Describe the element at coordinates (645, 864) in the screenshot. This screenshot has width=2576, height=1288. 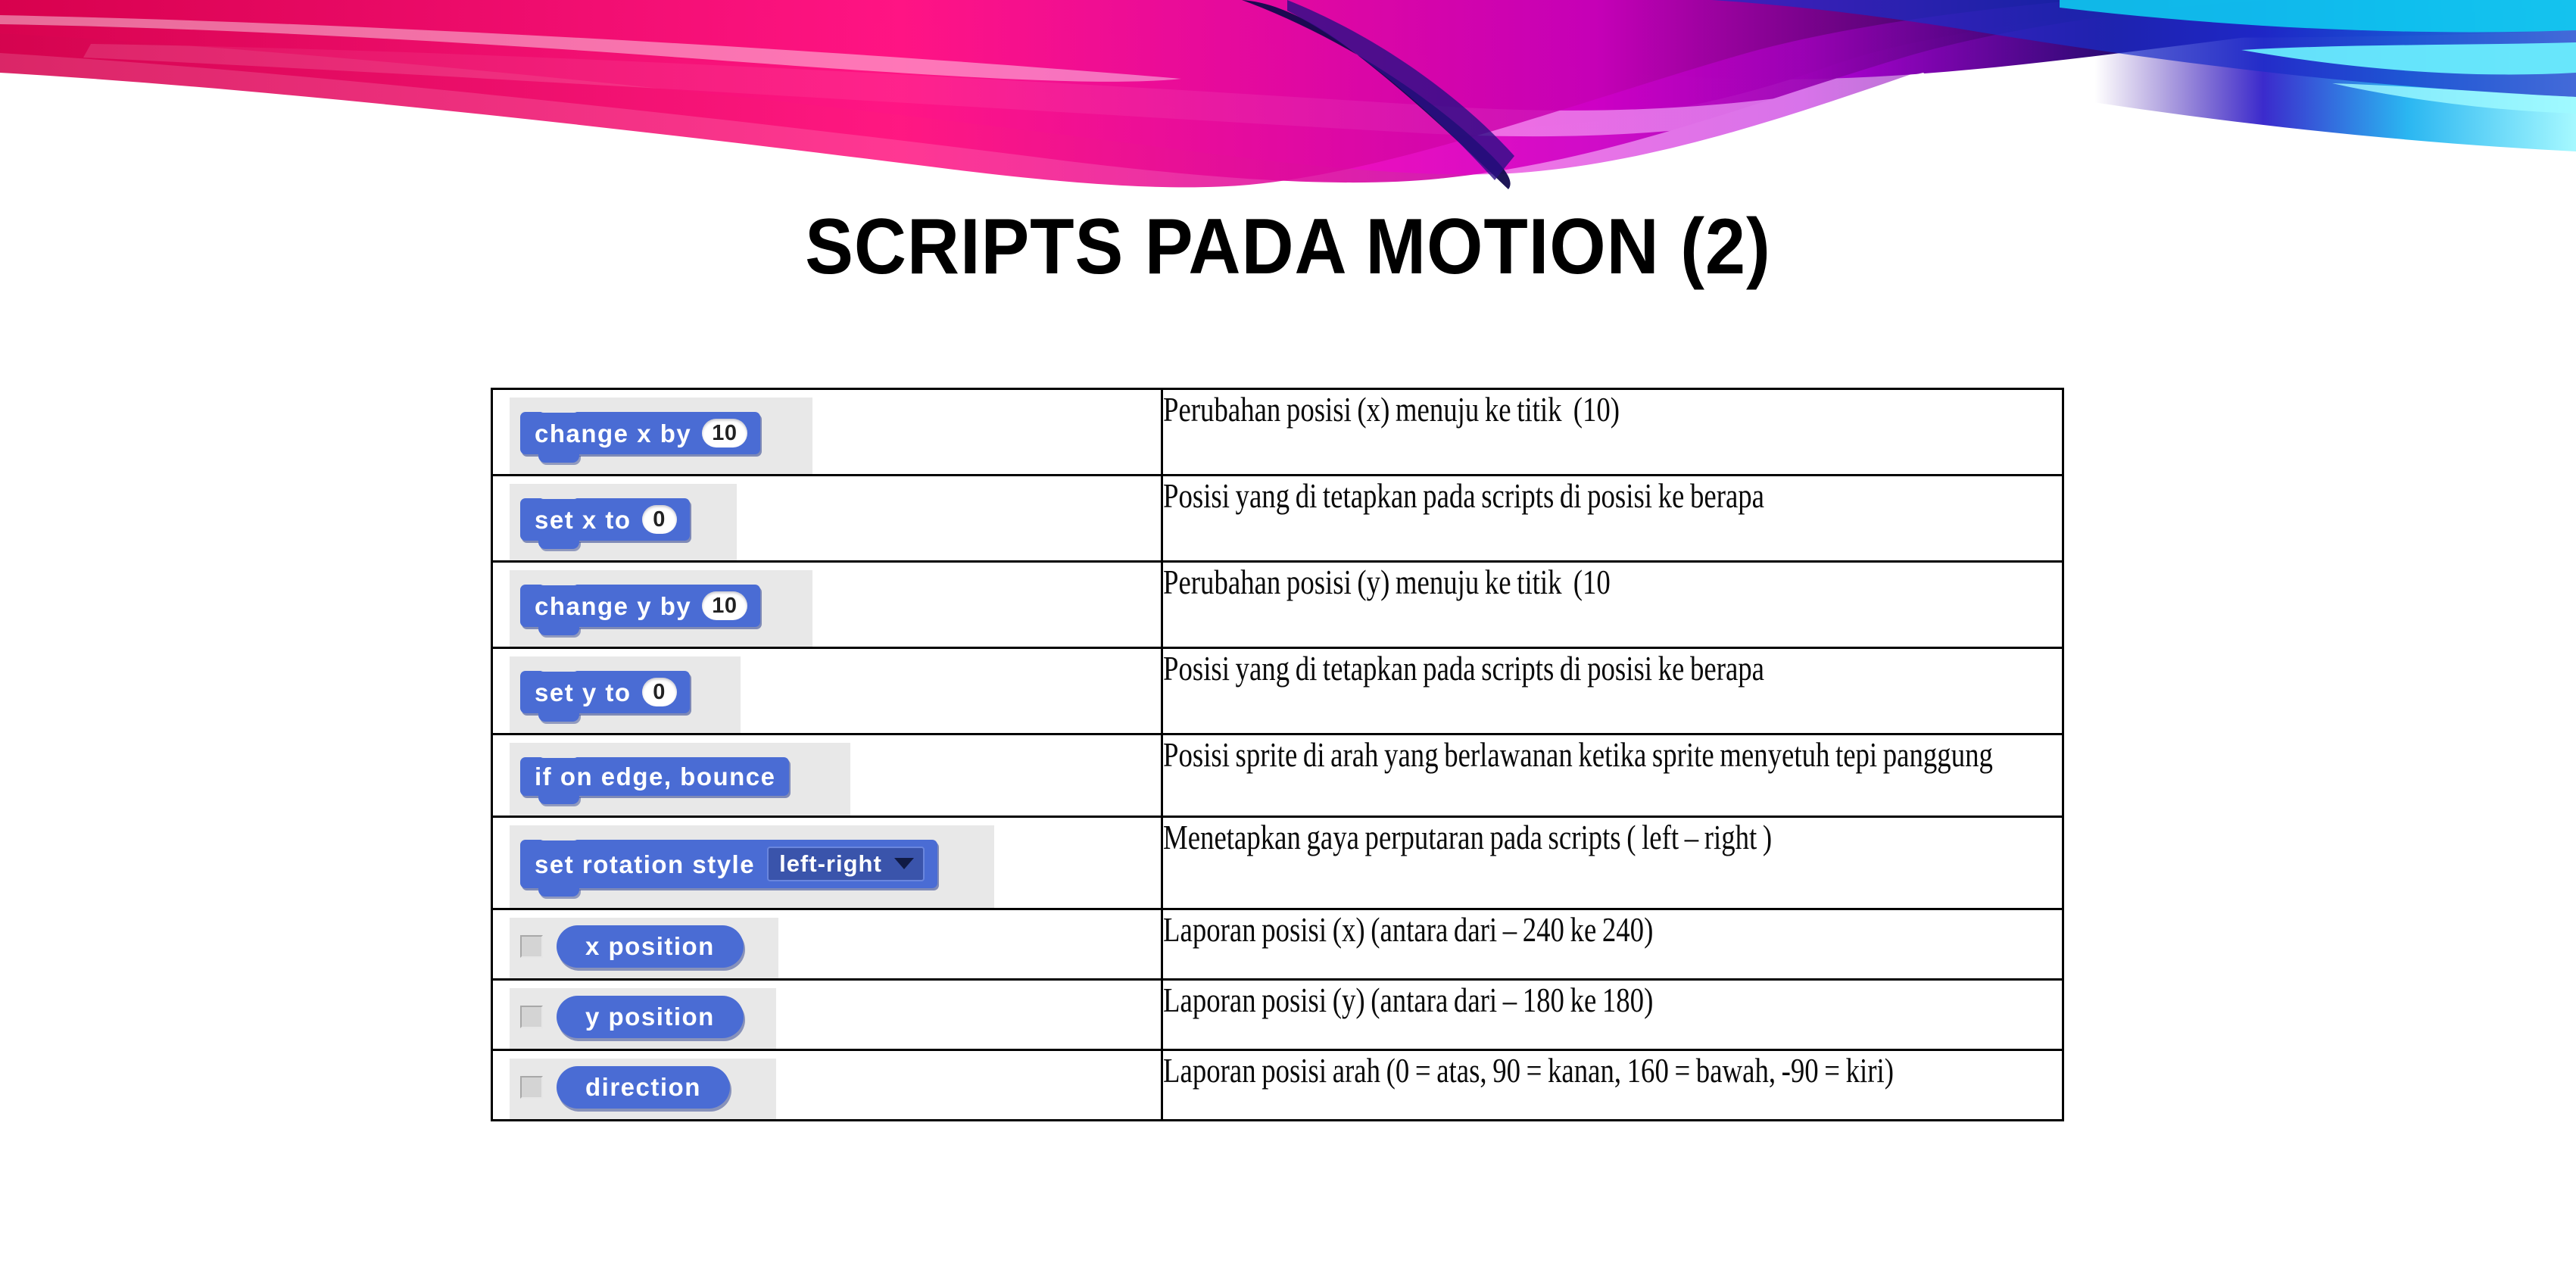
I see `block-label: set rotation style` at that location.